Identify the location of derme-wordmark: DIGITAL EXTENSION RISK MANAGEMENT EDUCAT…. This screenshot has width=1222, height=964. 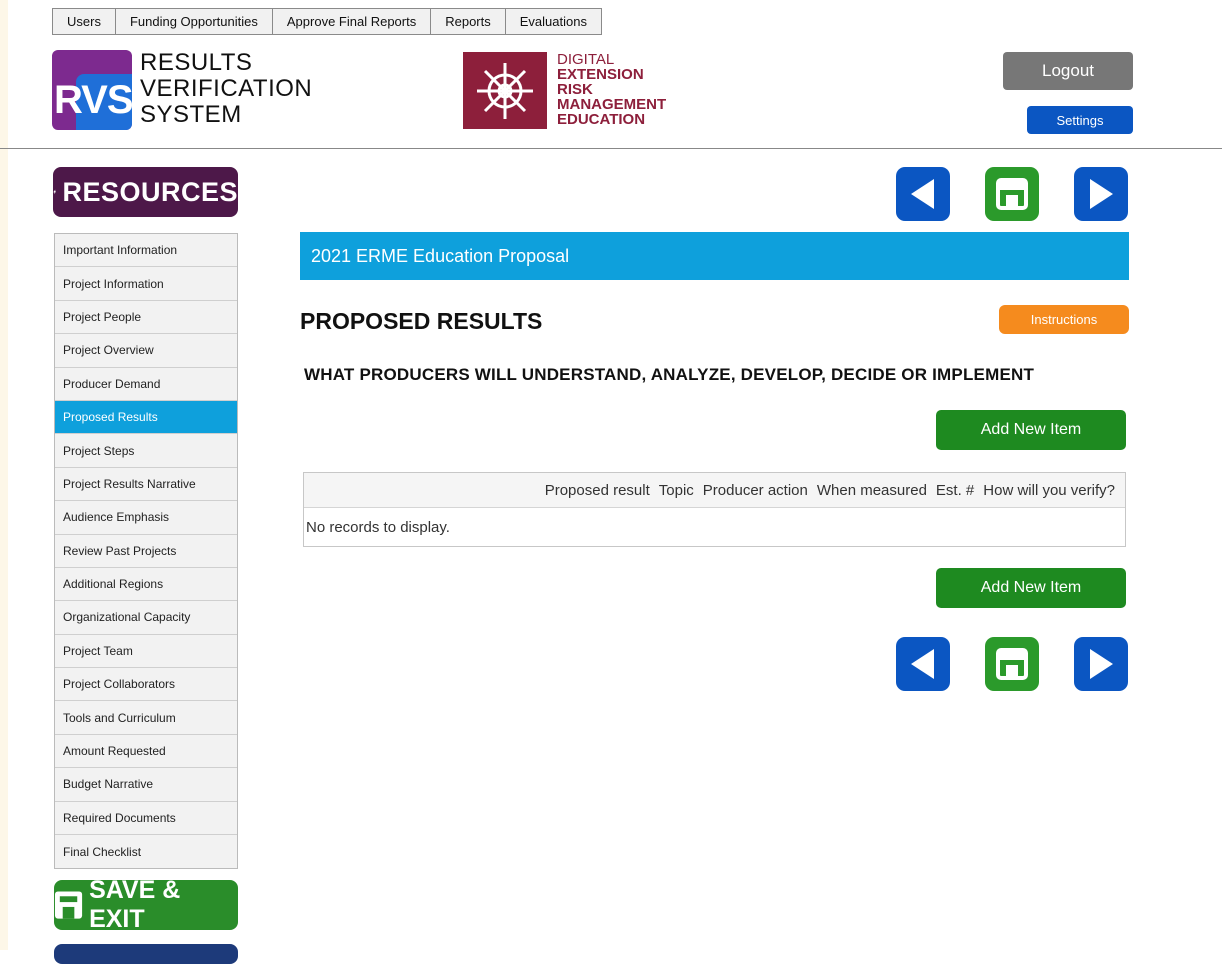
(611, 89).